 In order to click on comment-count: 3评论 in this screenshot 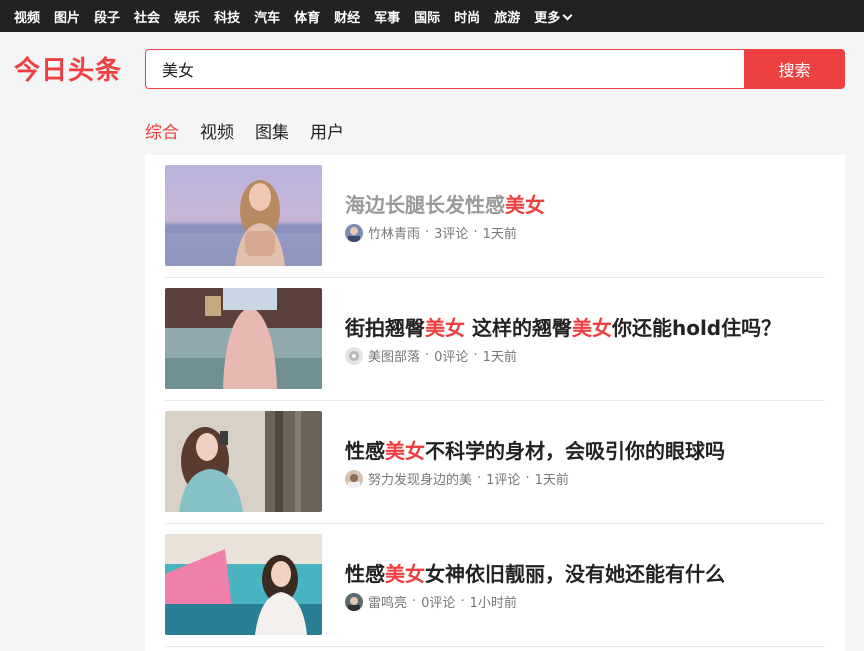, I will do `click(451, 234)`.